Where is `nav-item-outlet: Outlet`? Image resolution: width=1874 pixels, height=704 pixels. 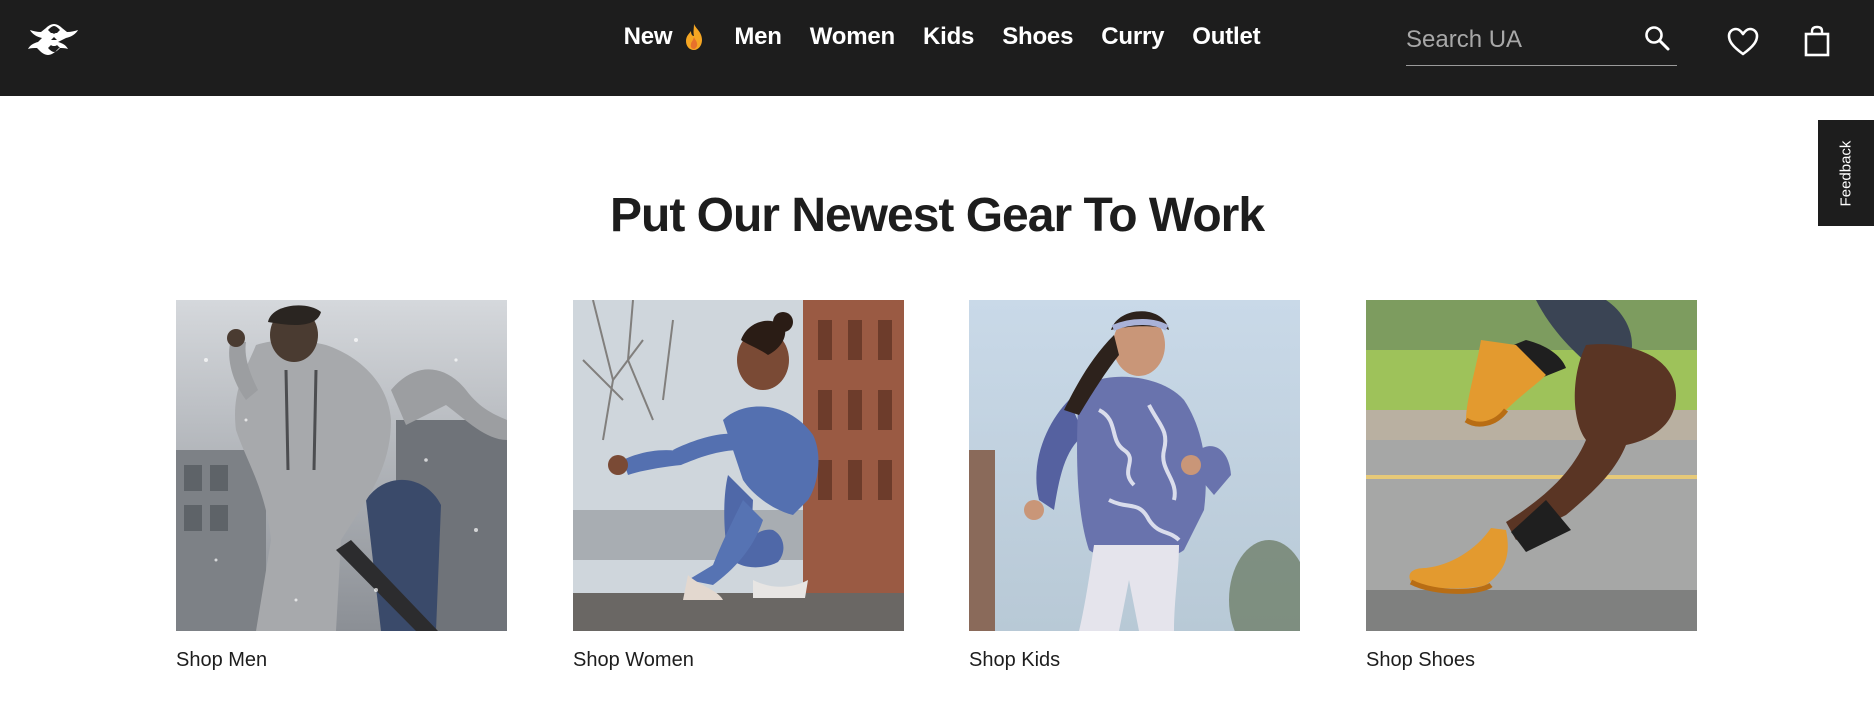
nav-item-outlet: Outlet is located at coordinates (1226, 37).